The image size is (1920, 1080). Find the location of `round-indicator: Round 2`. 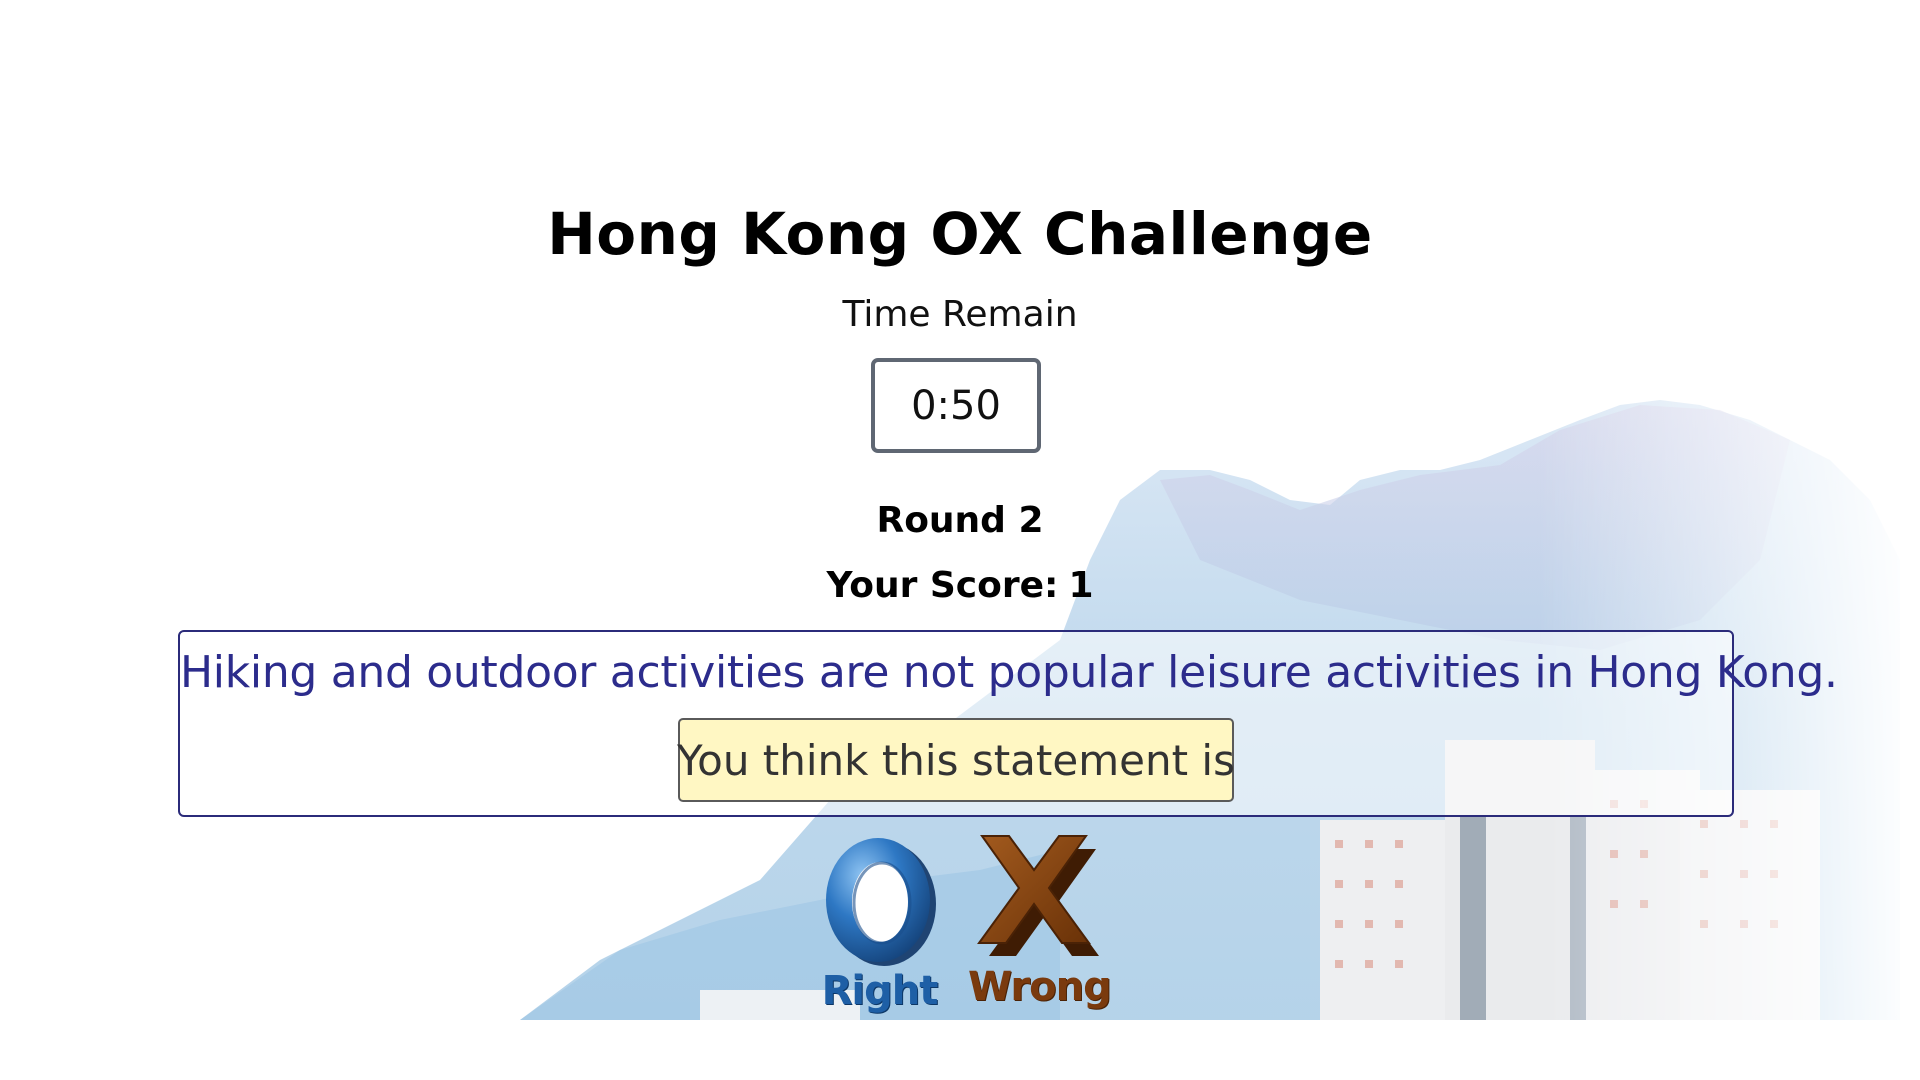

round-indicator: Round 2 is located at coordinates (960, 520).